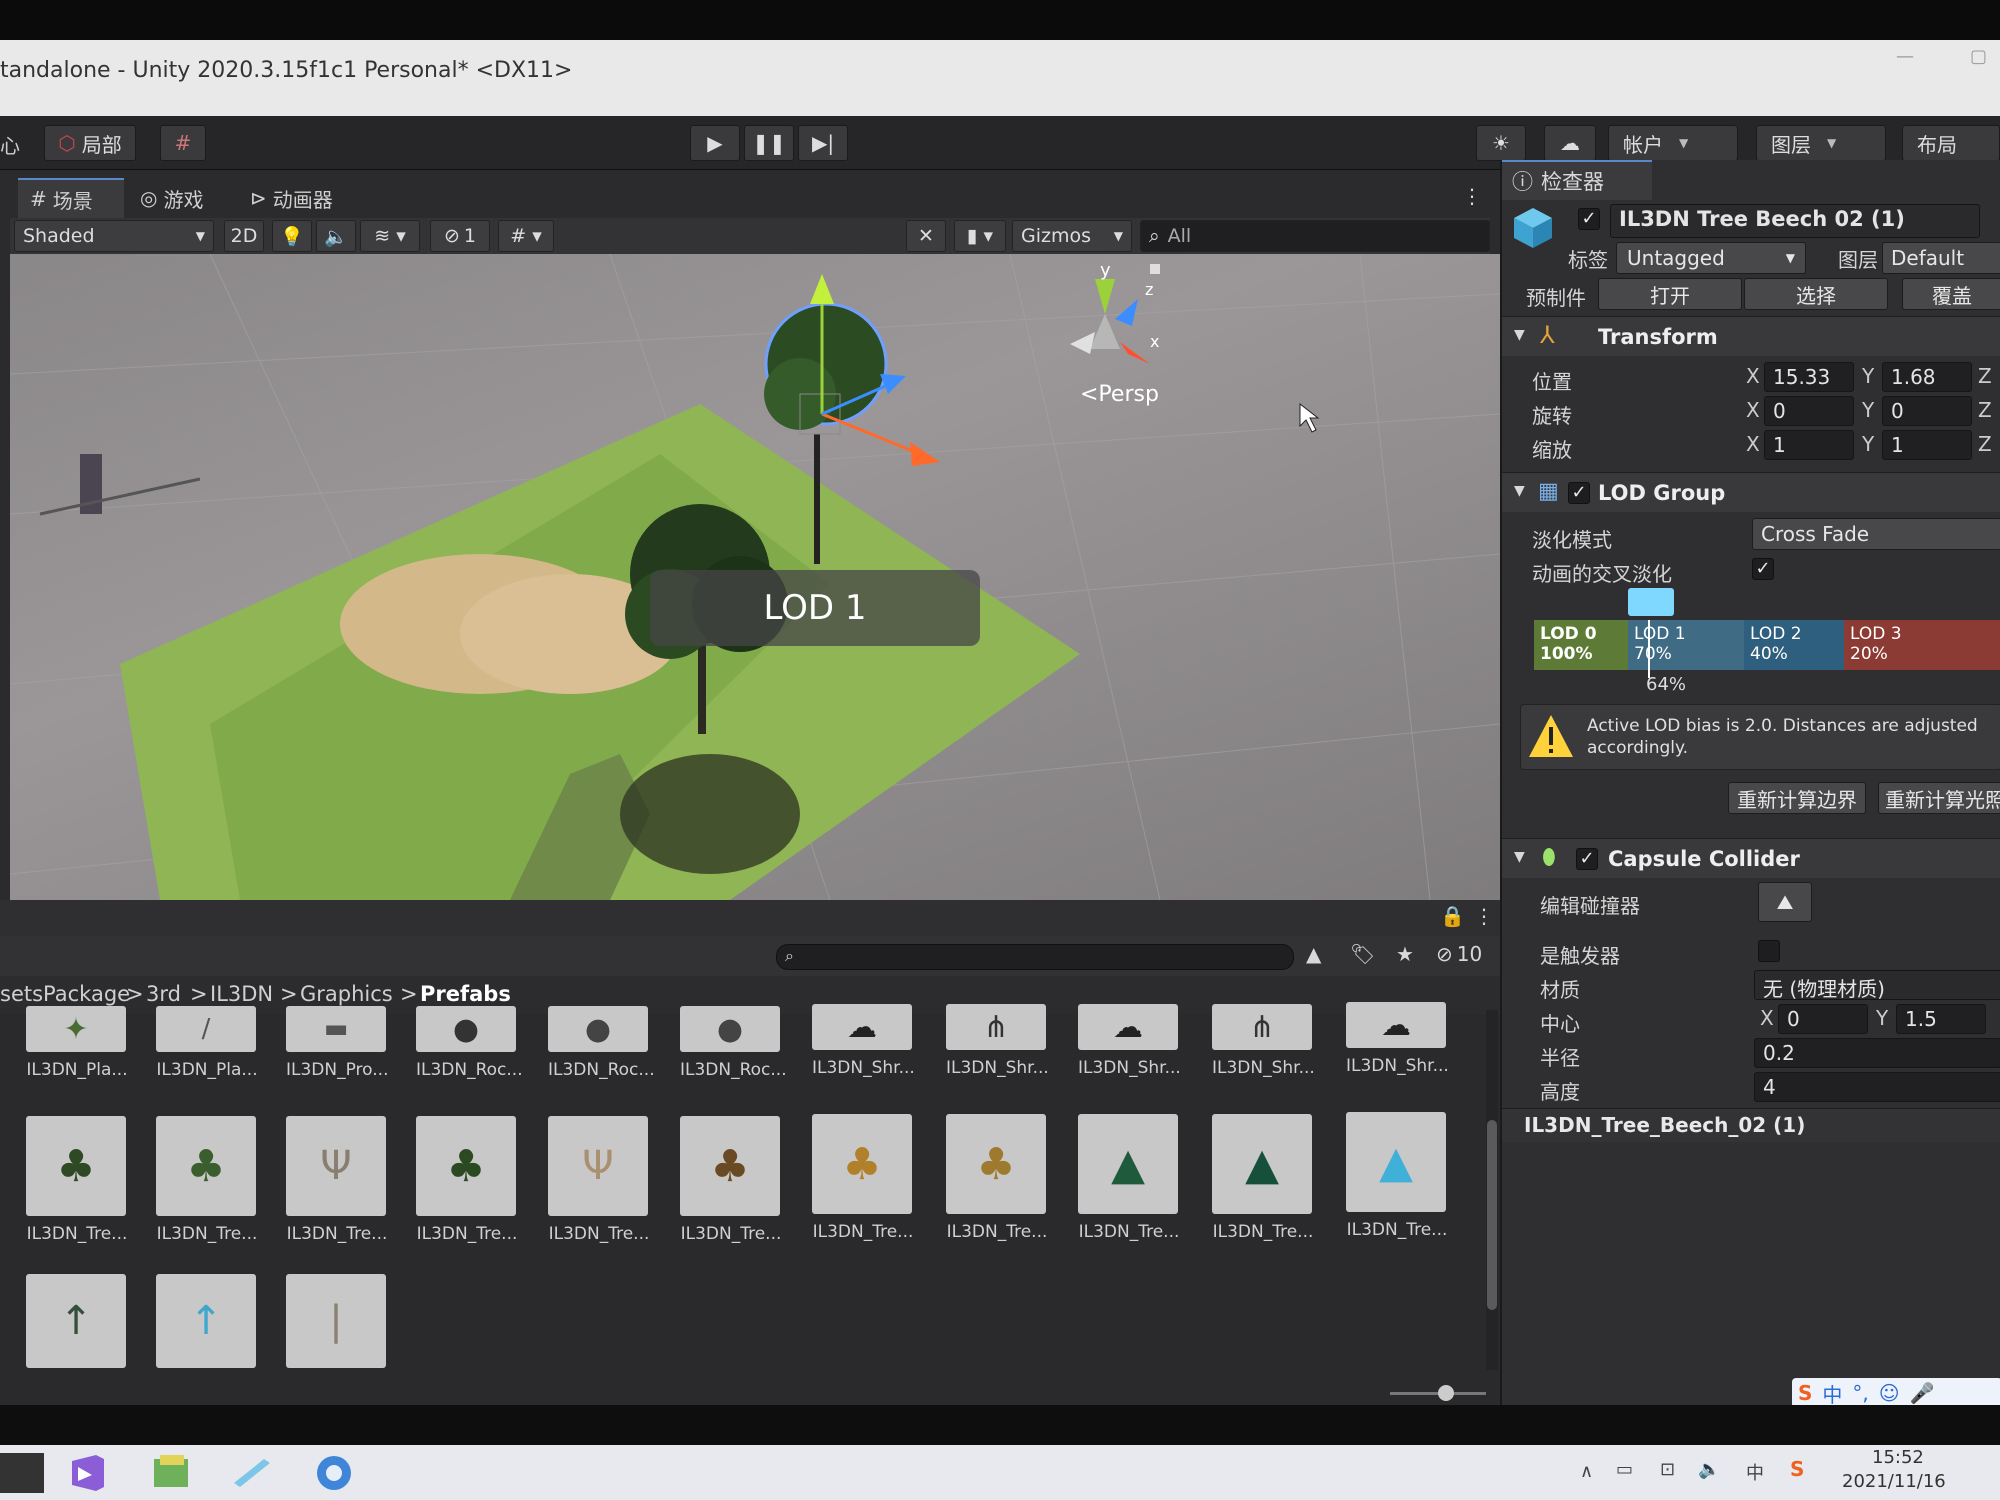 The width and height of the screenshot is (2000, 1500). What do you see at coordinates (1816, 294) in the screenshot?
I see `prefab-select-button: 选择` at bounding box center [1816, 294].